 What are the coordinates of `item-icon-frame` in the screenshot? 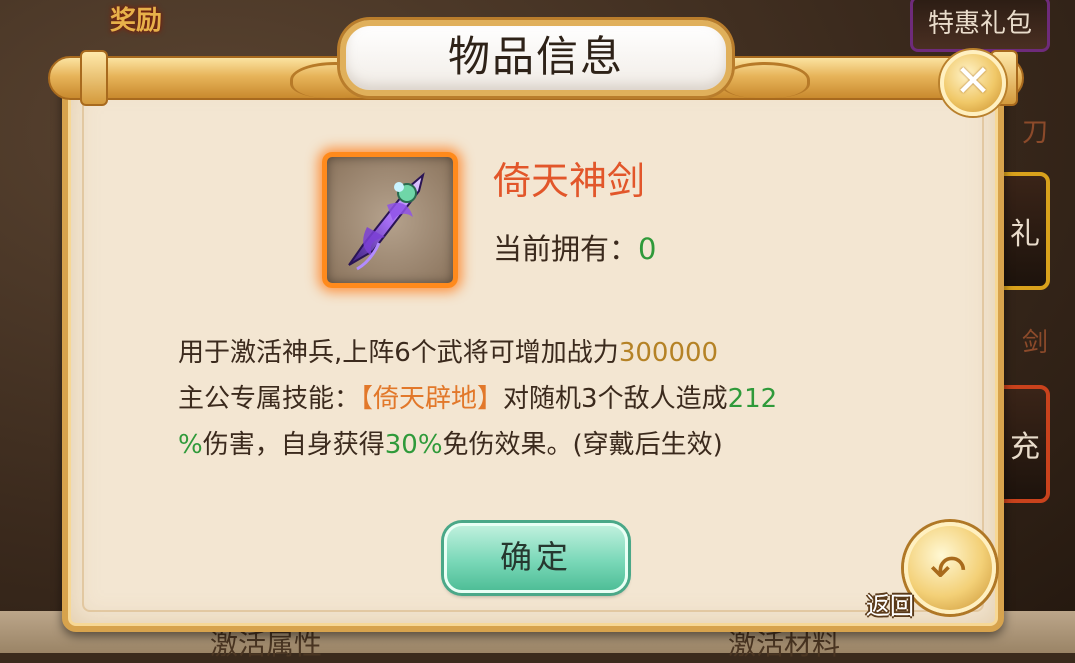 It's located at (390, 220).